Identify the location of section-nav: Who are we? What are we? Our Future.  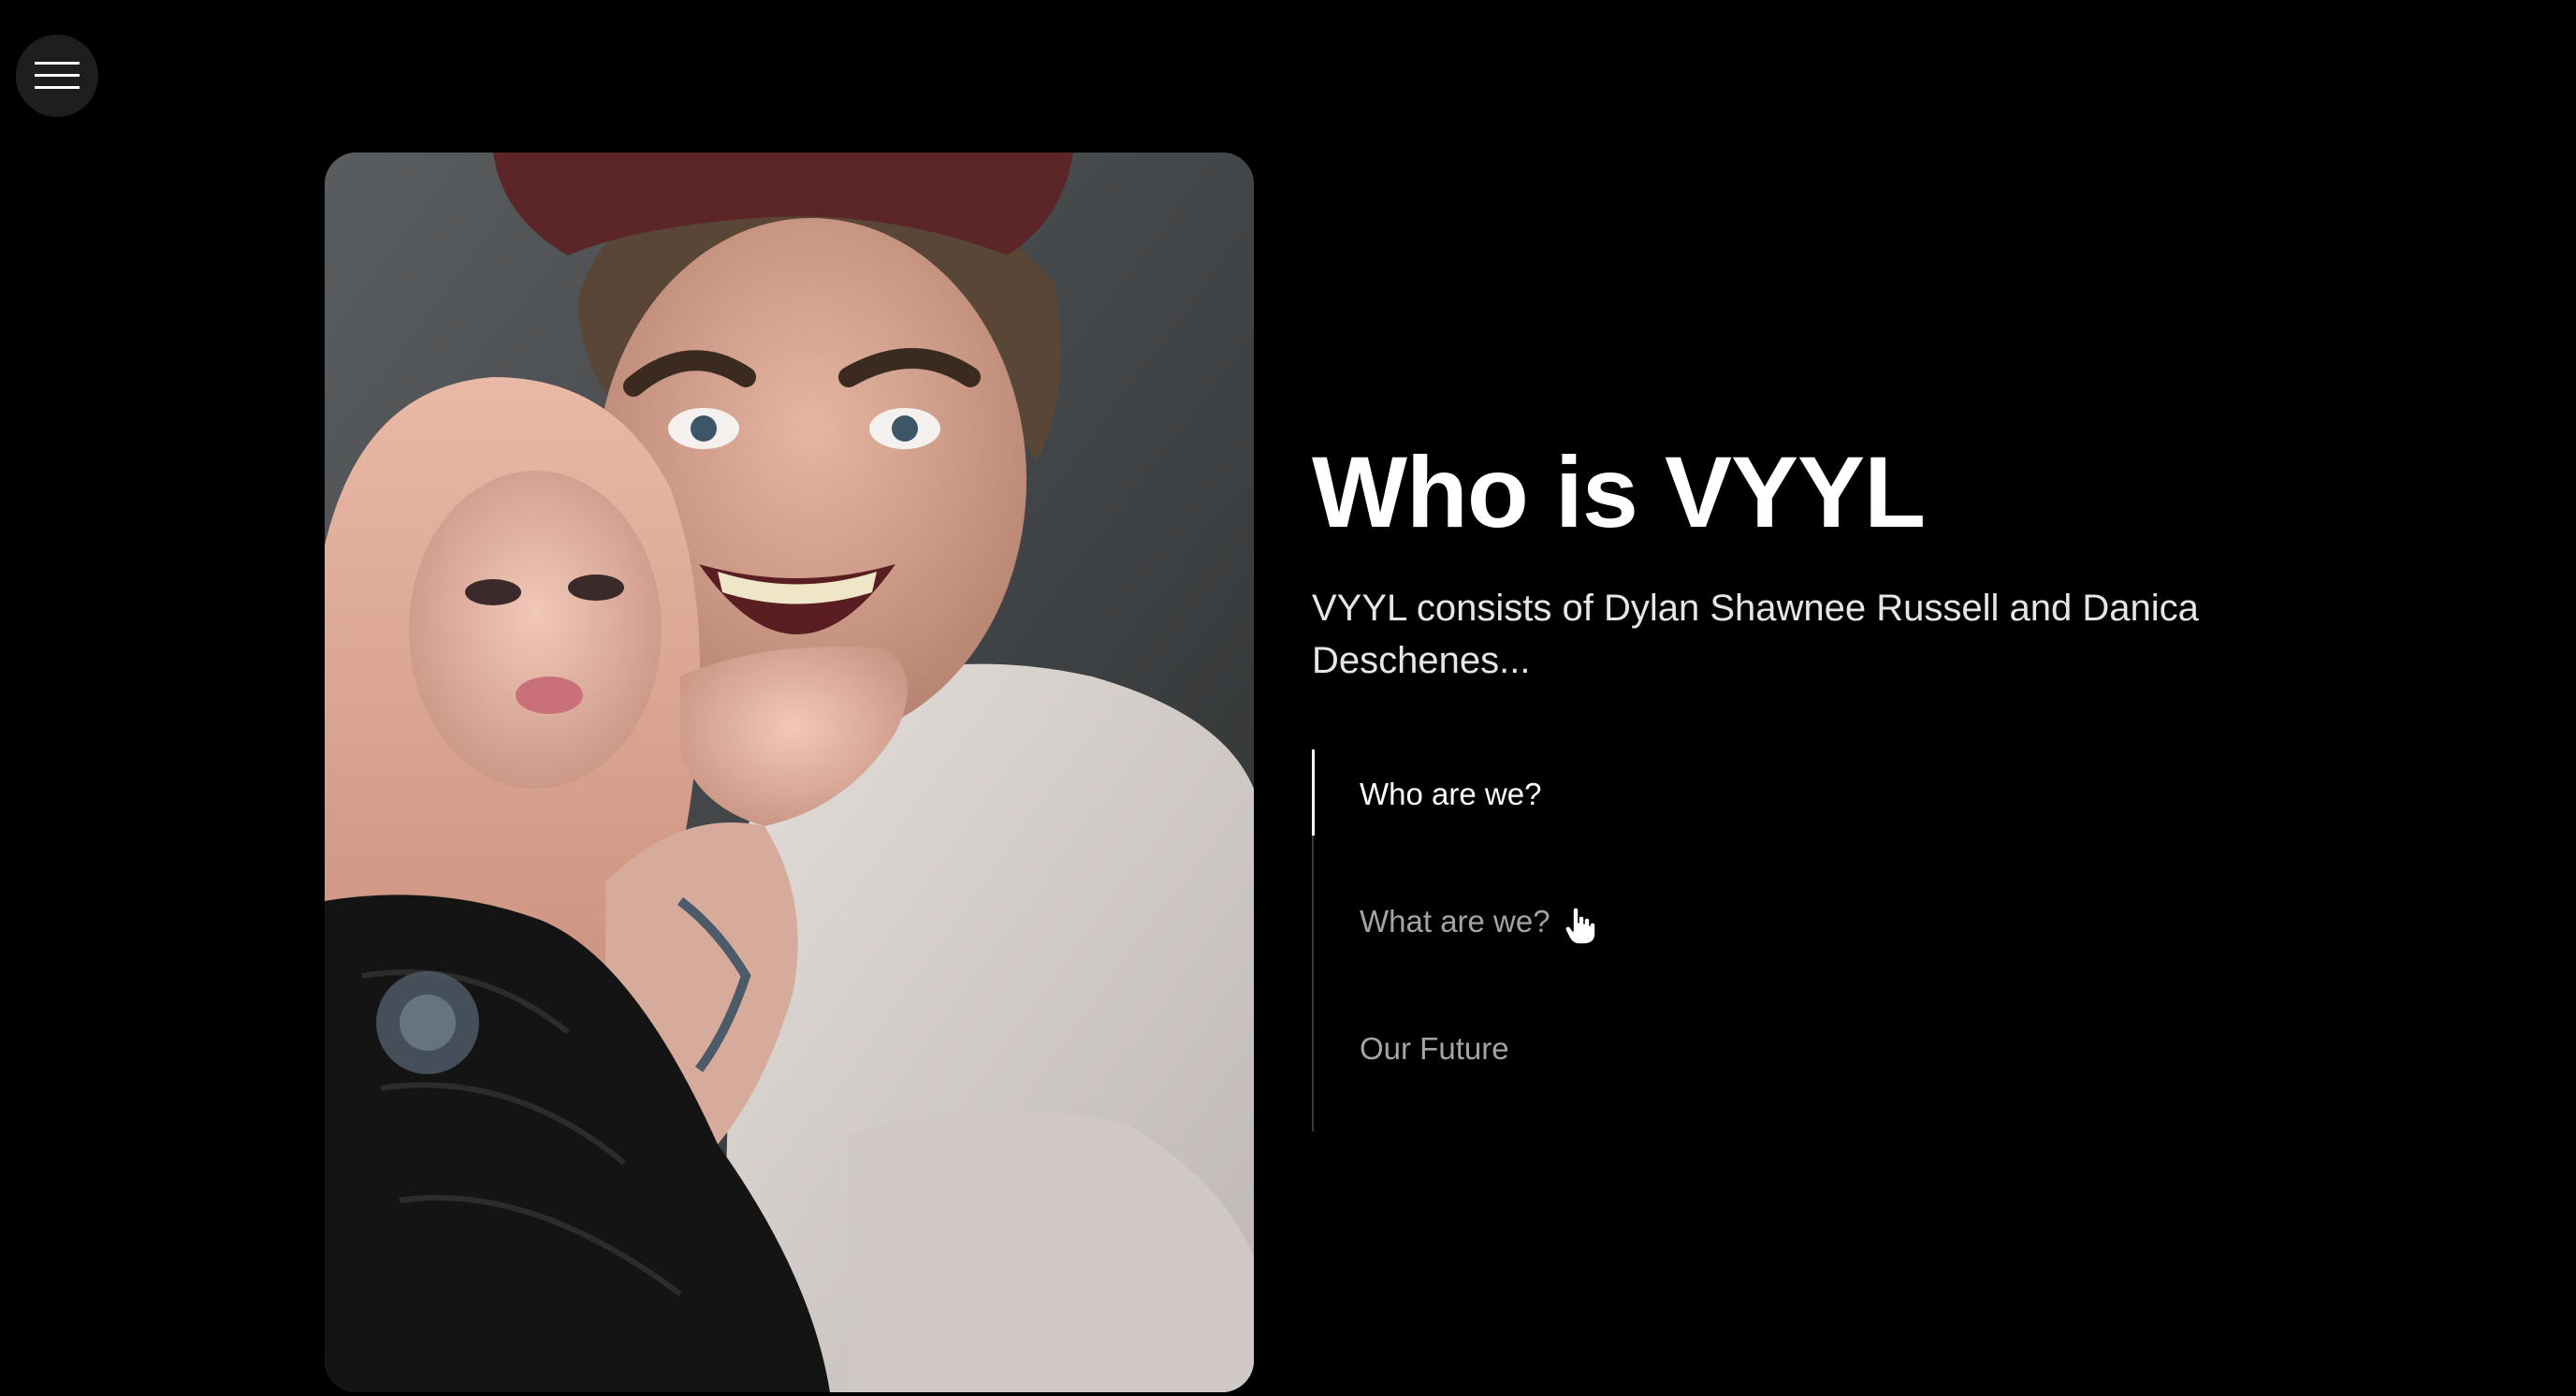
(1780, 940).